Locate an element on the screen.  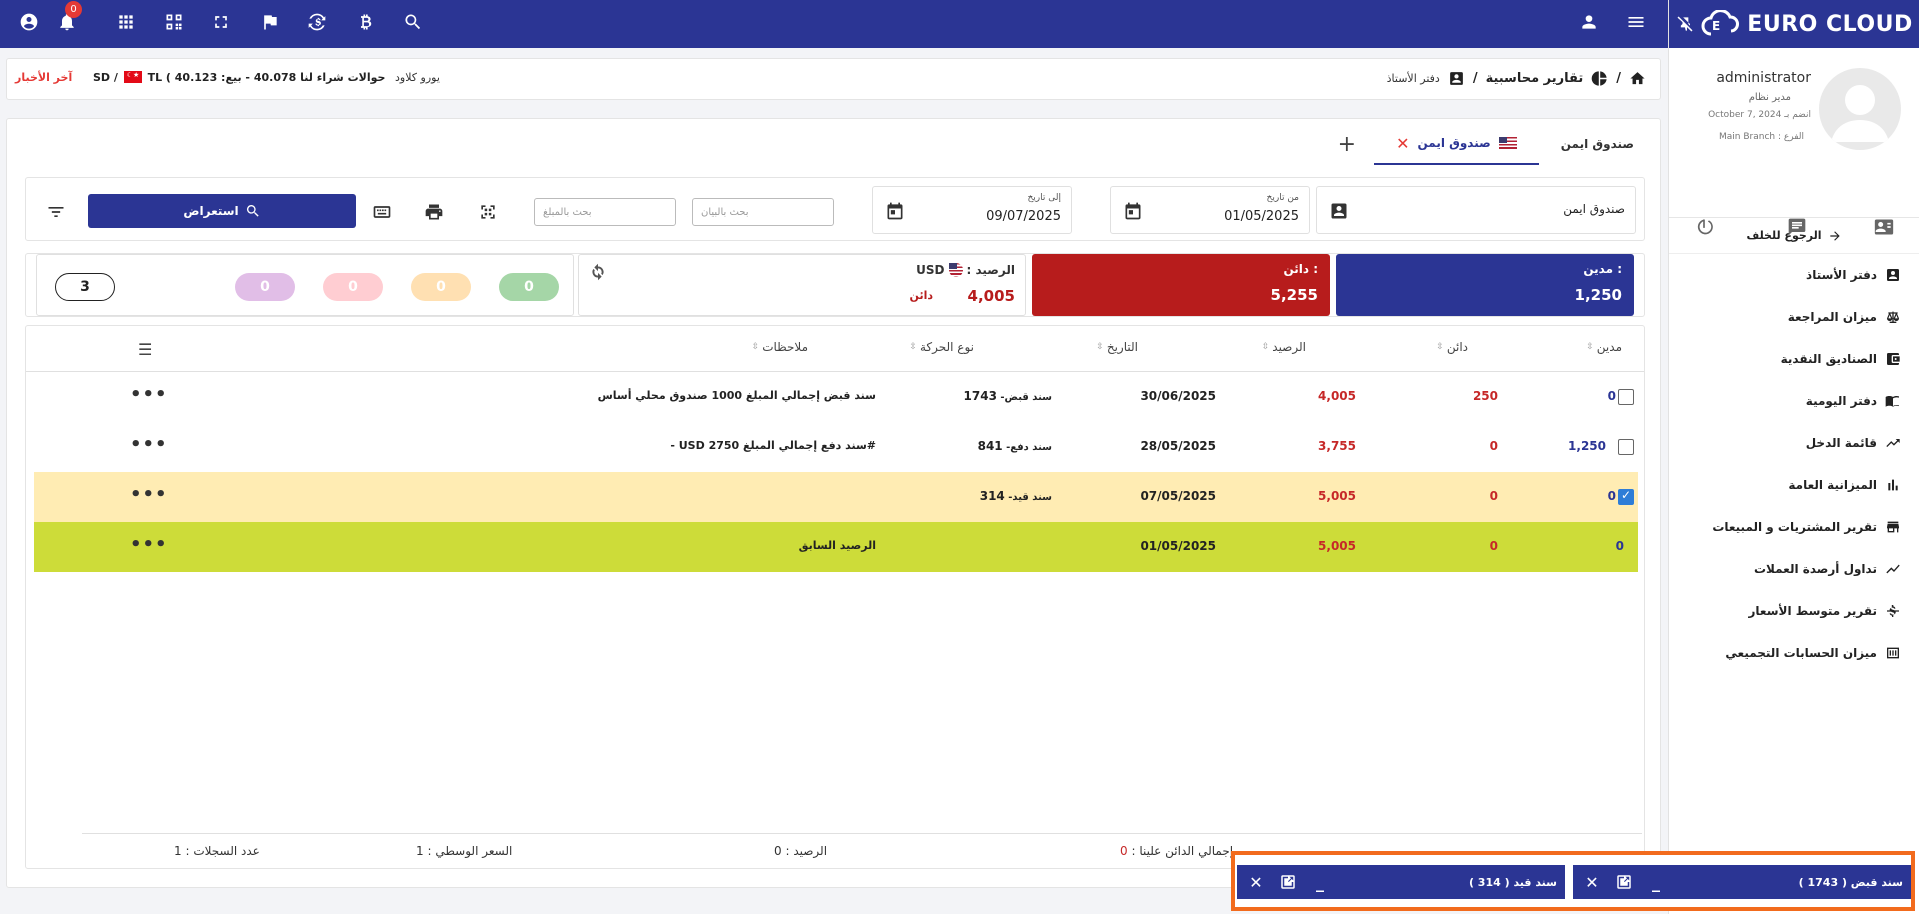
search-icon is located at coordinates (413, 22).